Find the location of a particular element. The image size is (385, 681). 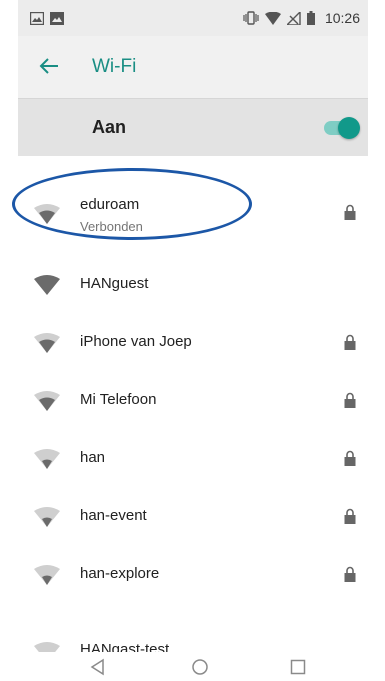

network-item-han-explore: han-explore is located at coordinates (193, 575).